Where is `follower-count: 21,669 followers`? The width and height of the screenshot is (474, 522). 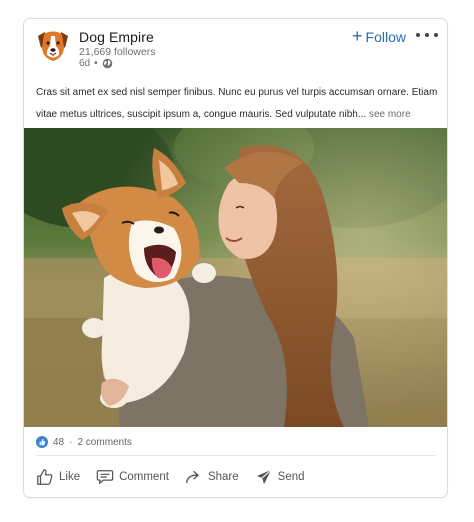 follower-count: 21,669 followers is located at coordinates (117, 52).